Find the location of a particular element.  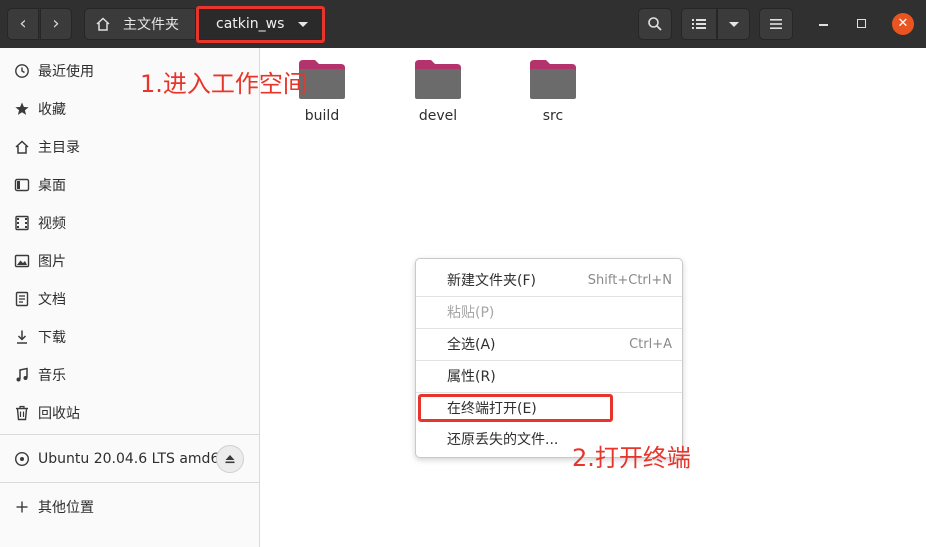

sidebar-item-label: 最近使用 is located at coordinates (66, 72).